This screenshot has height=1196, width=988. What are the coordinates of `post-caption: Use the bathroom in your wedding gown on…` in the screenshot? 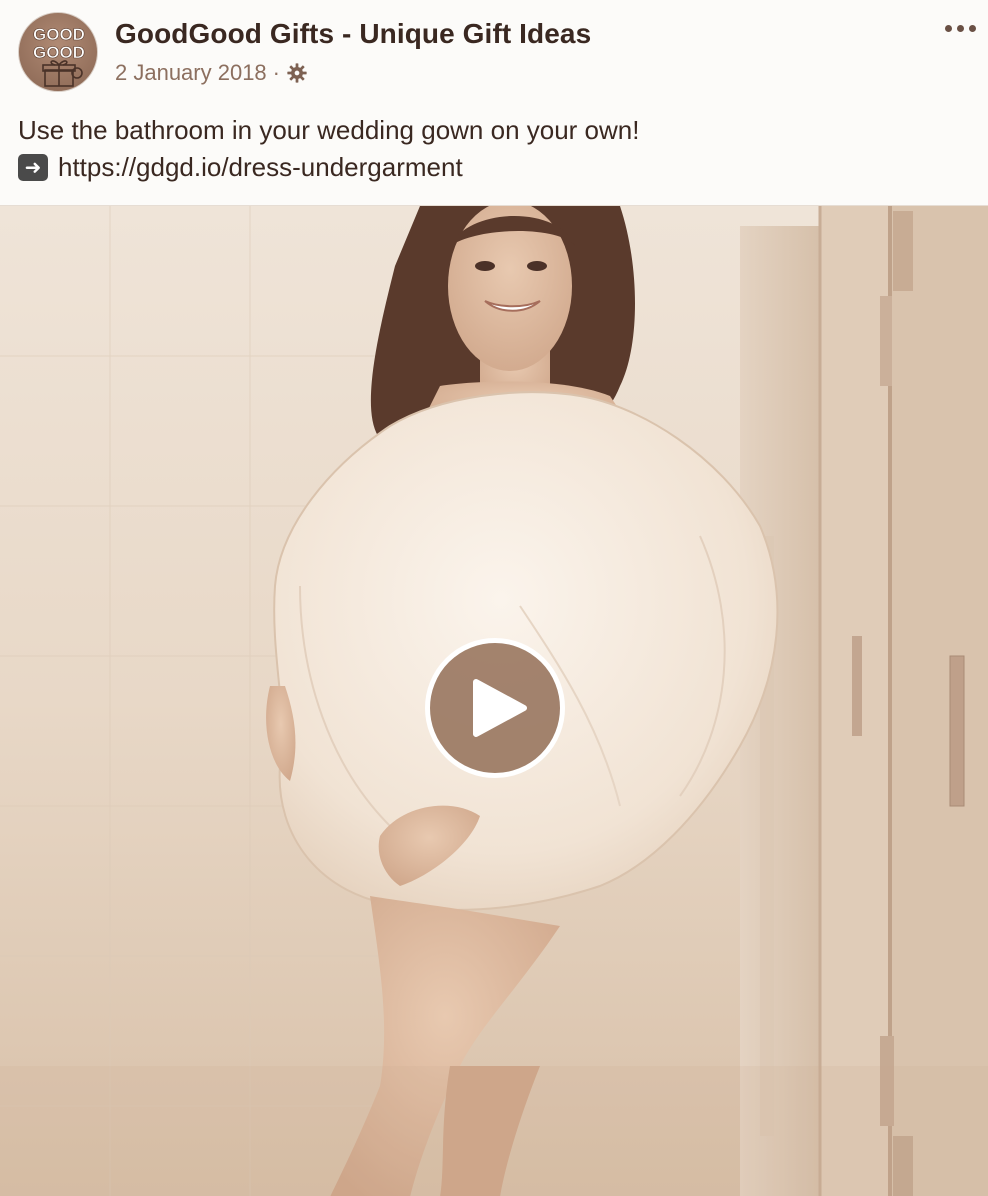 It's located at (493, 149).